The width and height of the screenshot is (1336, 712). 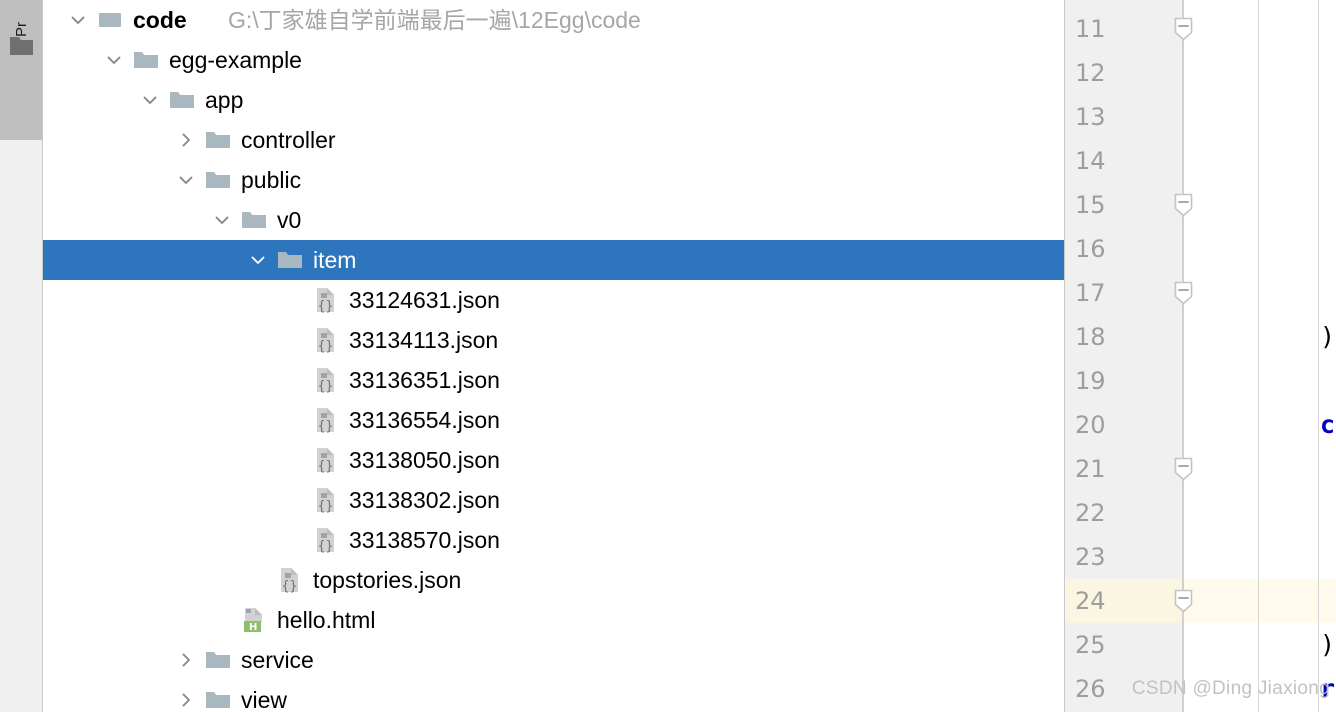 What do you see at coordinates (1124, 249) in the screenshot?
I see `line-number: 16` at bounding box center [1124, 249].